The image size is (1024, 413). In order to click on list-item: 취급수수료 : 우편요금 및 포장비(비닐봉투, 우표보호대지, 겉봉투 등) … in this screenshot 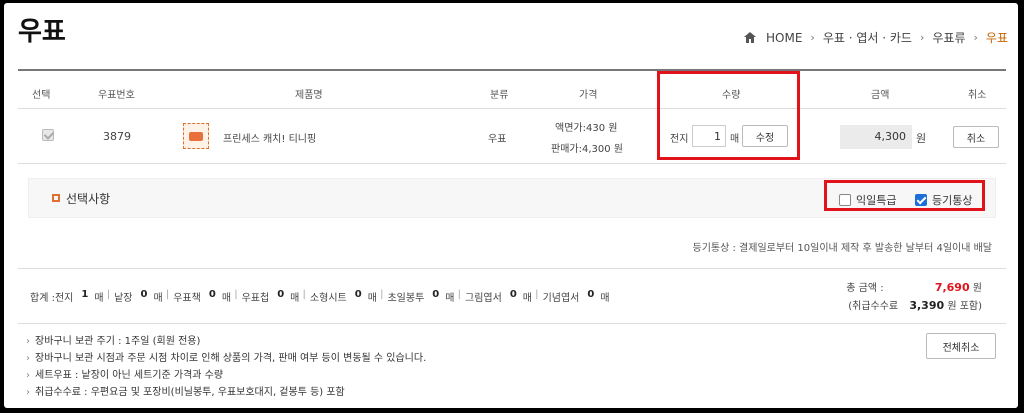, I will do `click(226, 392)`.